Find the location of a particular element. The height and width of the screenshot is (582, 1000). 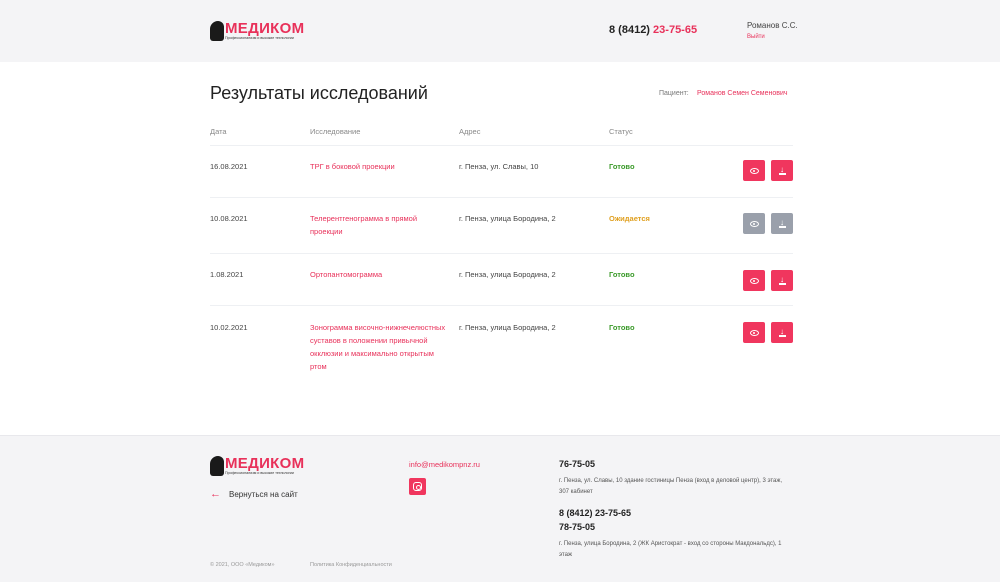

back-to-site-label: Вернуться на сайт is located at coordinates (263, 494).